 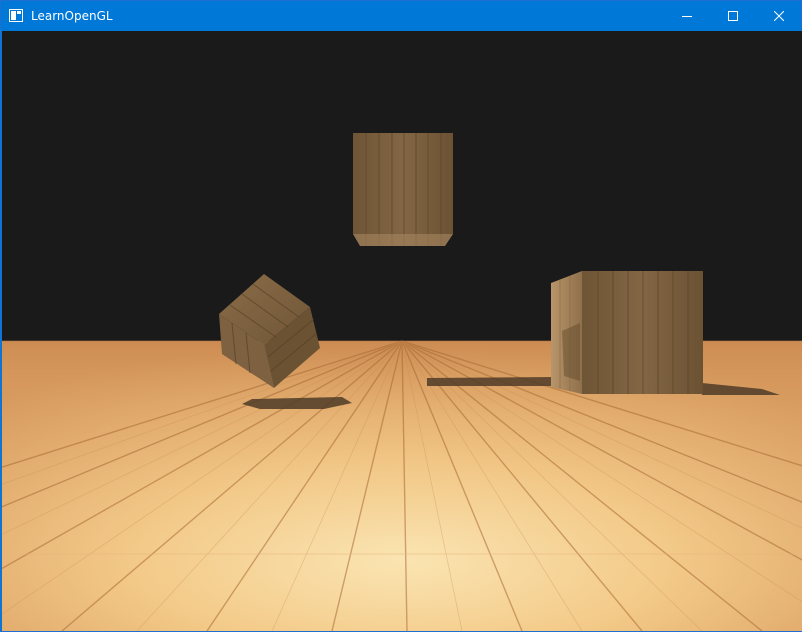 What do you see at coordinates (401, 16) in the screenshot?
I see `title-bar: LearnOpenGL` at bounding box center [401, 16].